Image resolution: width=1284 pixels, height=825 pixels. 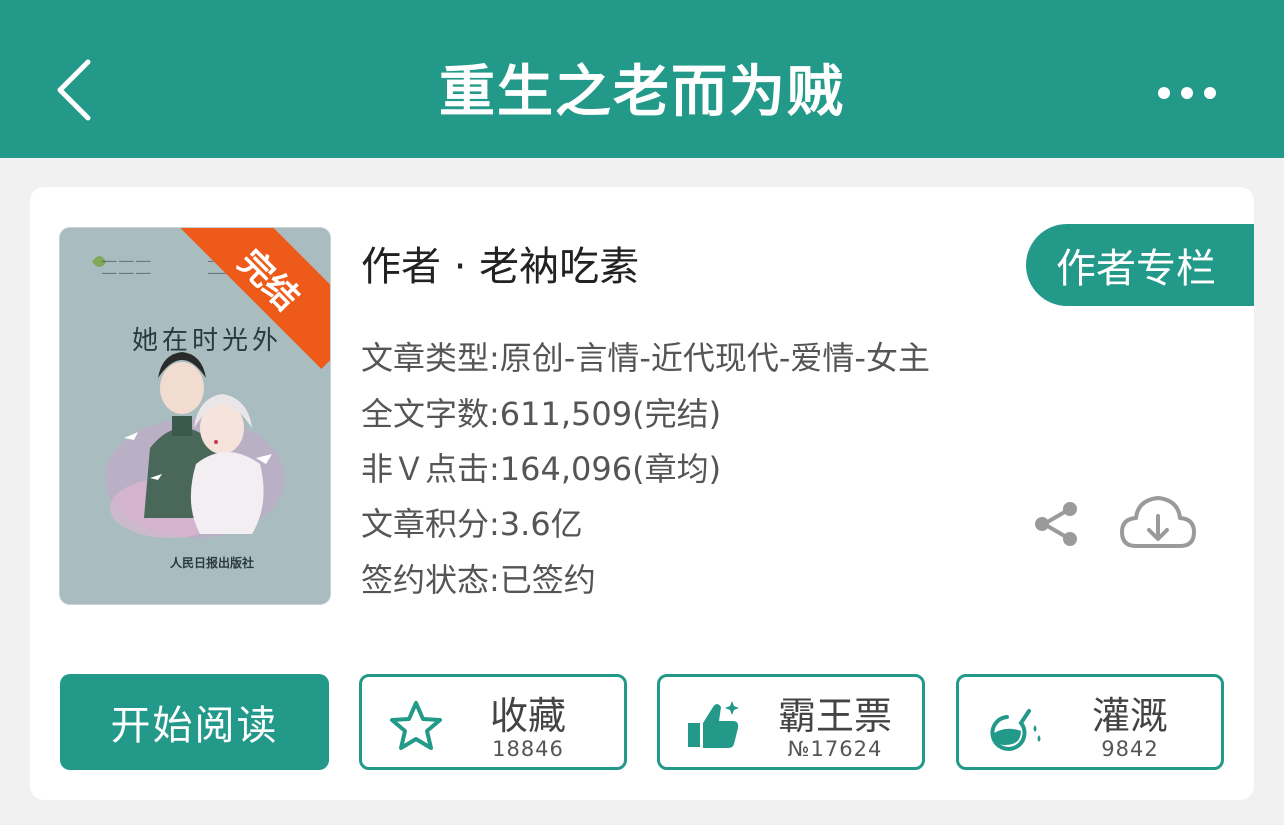 I want to click on favorite-label: 收藏, so click(x=527, y=716).